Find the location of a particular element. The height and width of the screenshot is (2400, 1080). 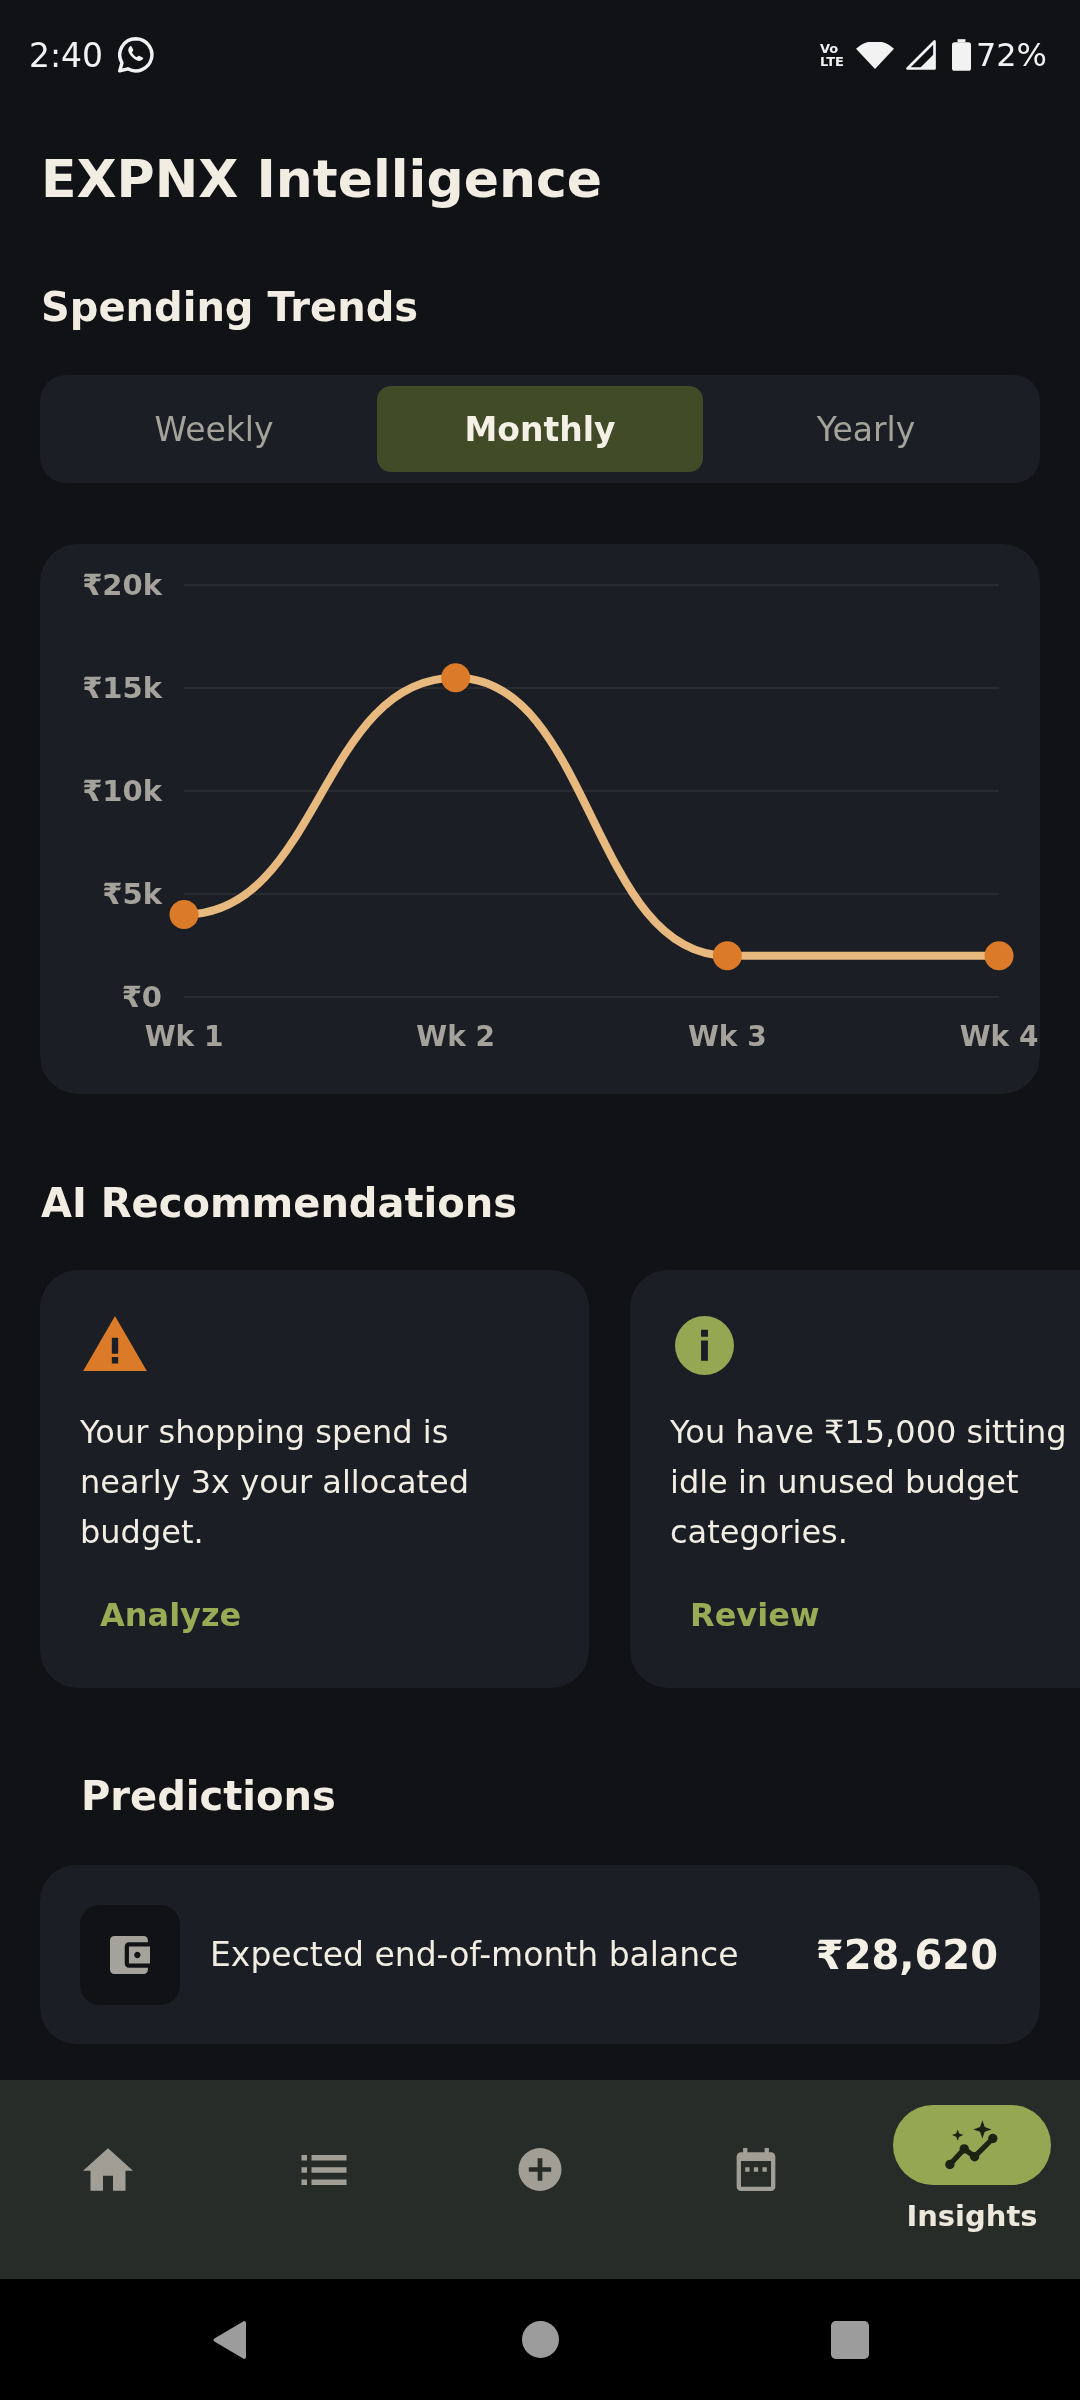

wifi-icon is located at coordinates (874, 55).